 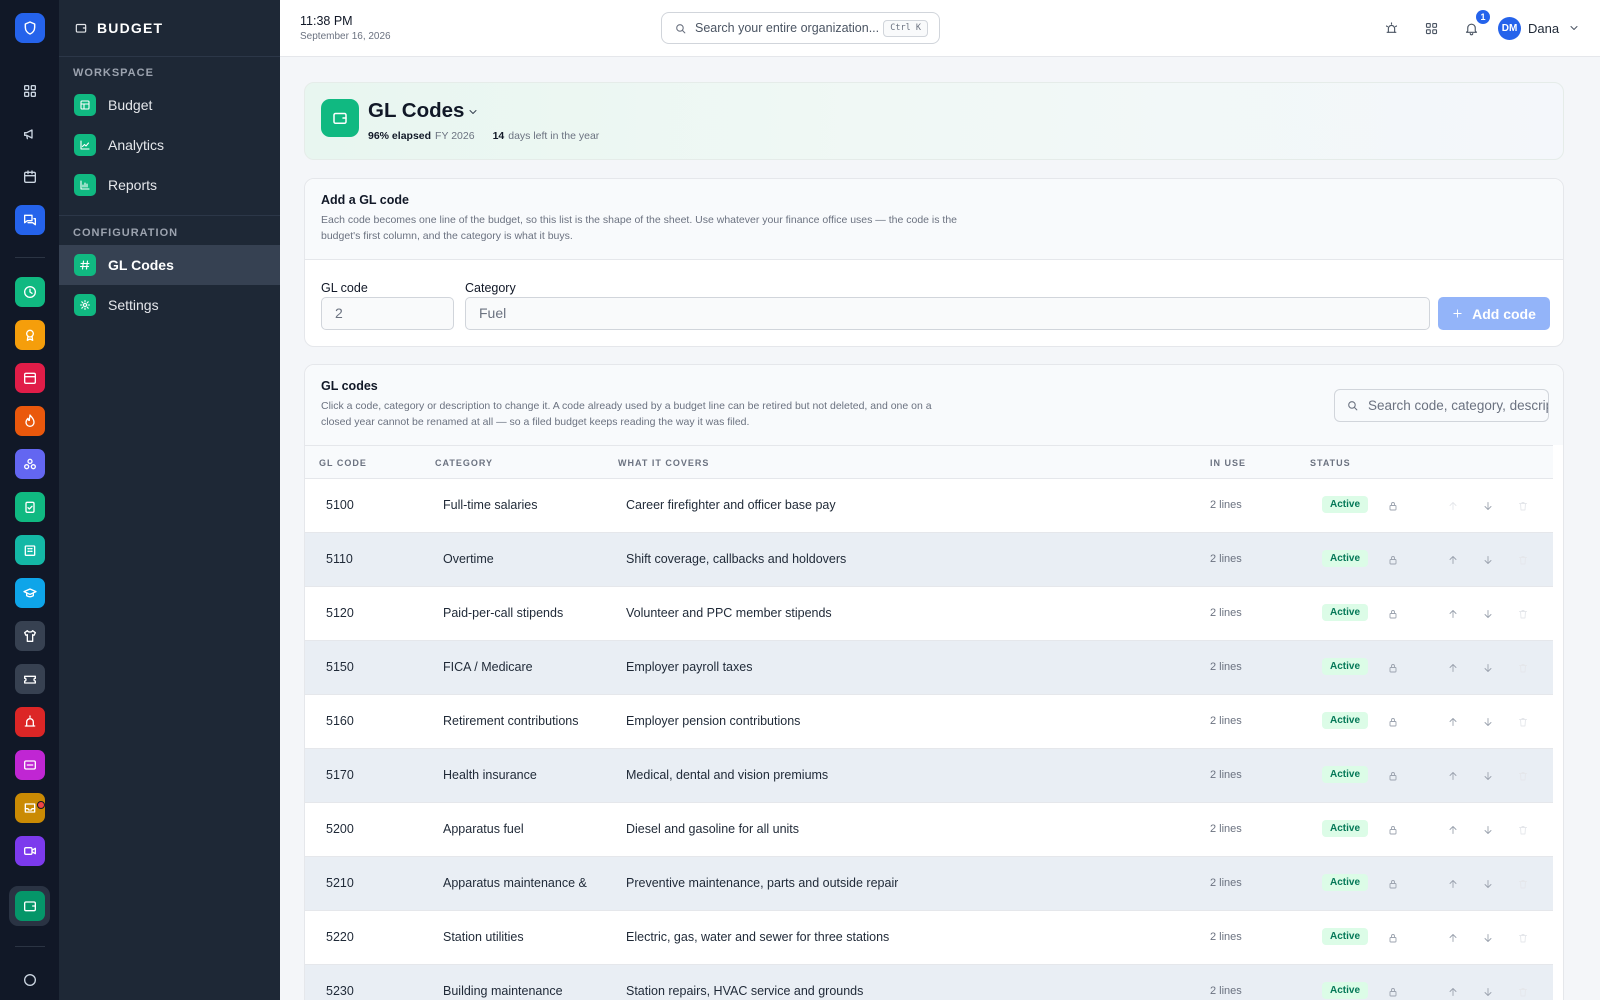 What do you see at coordinates (731, 505) in the screenshot?
I see `covers-cell: Career firefighter and officer base pay` at bounding box center [731, 505].